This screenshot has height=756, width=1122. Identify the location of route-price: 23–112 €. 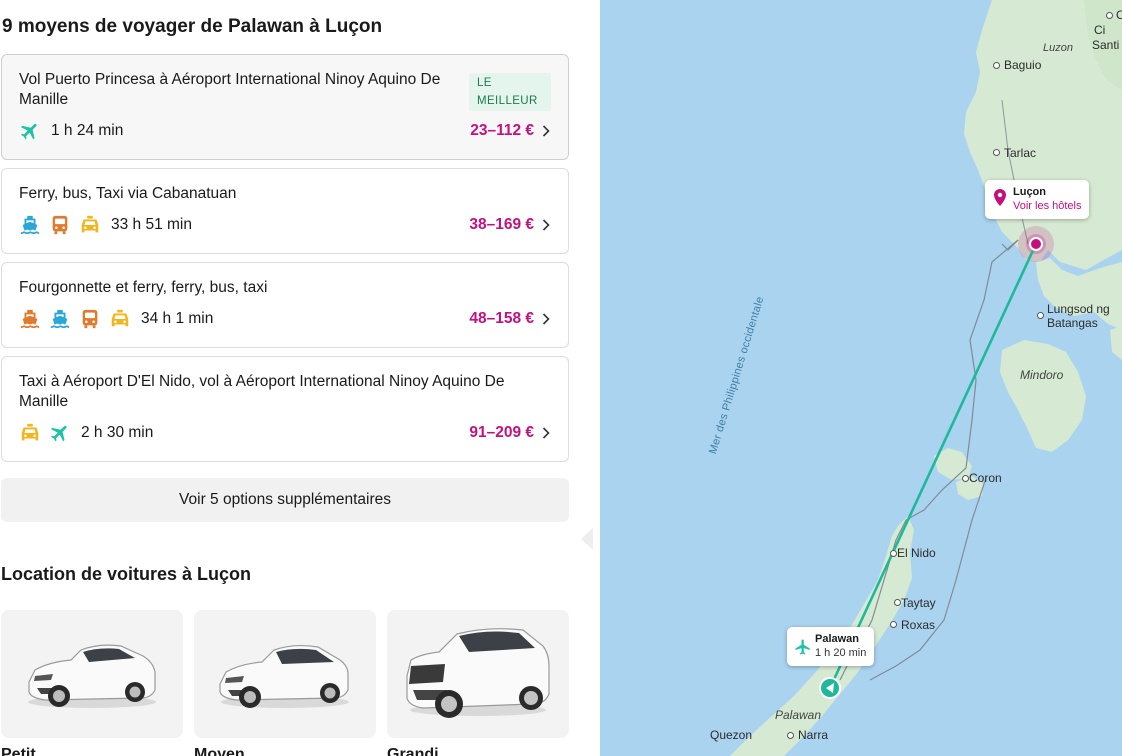
(510, 131).